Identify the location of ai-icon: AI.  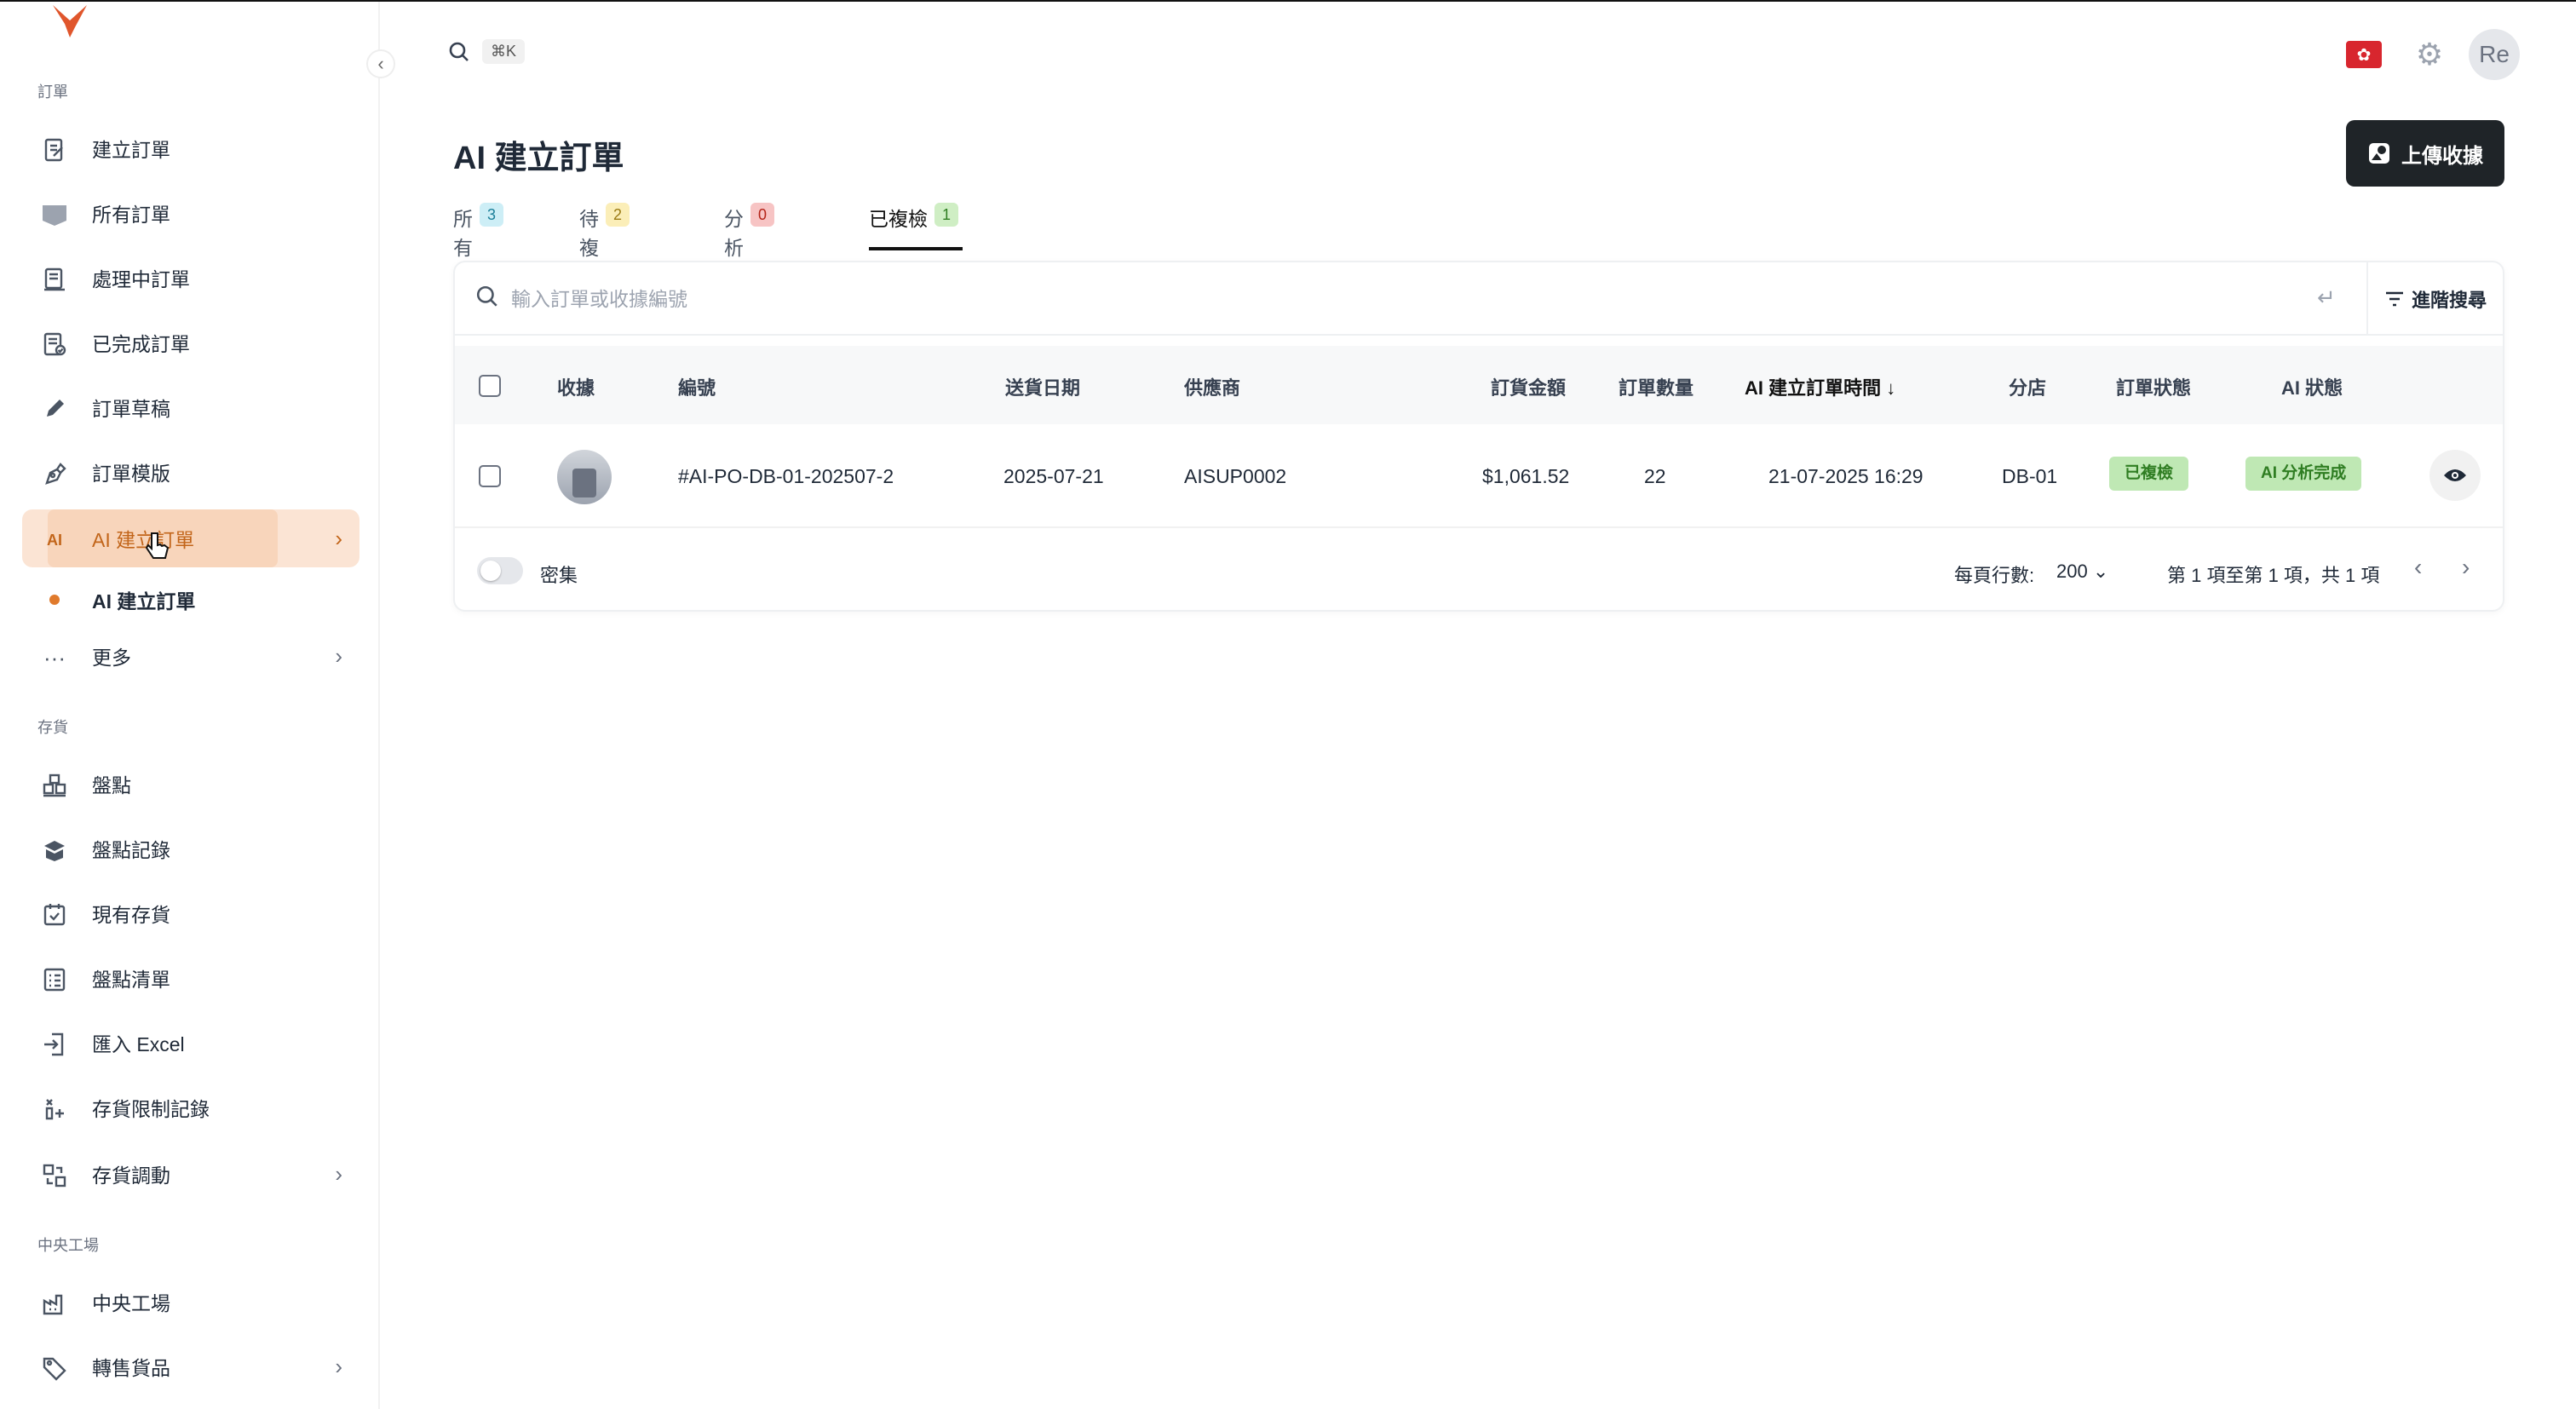
(55, 540).